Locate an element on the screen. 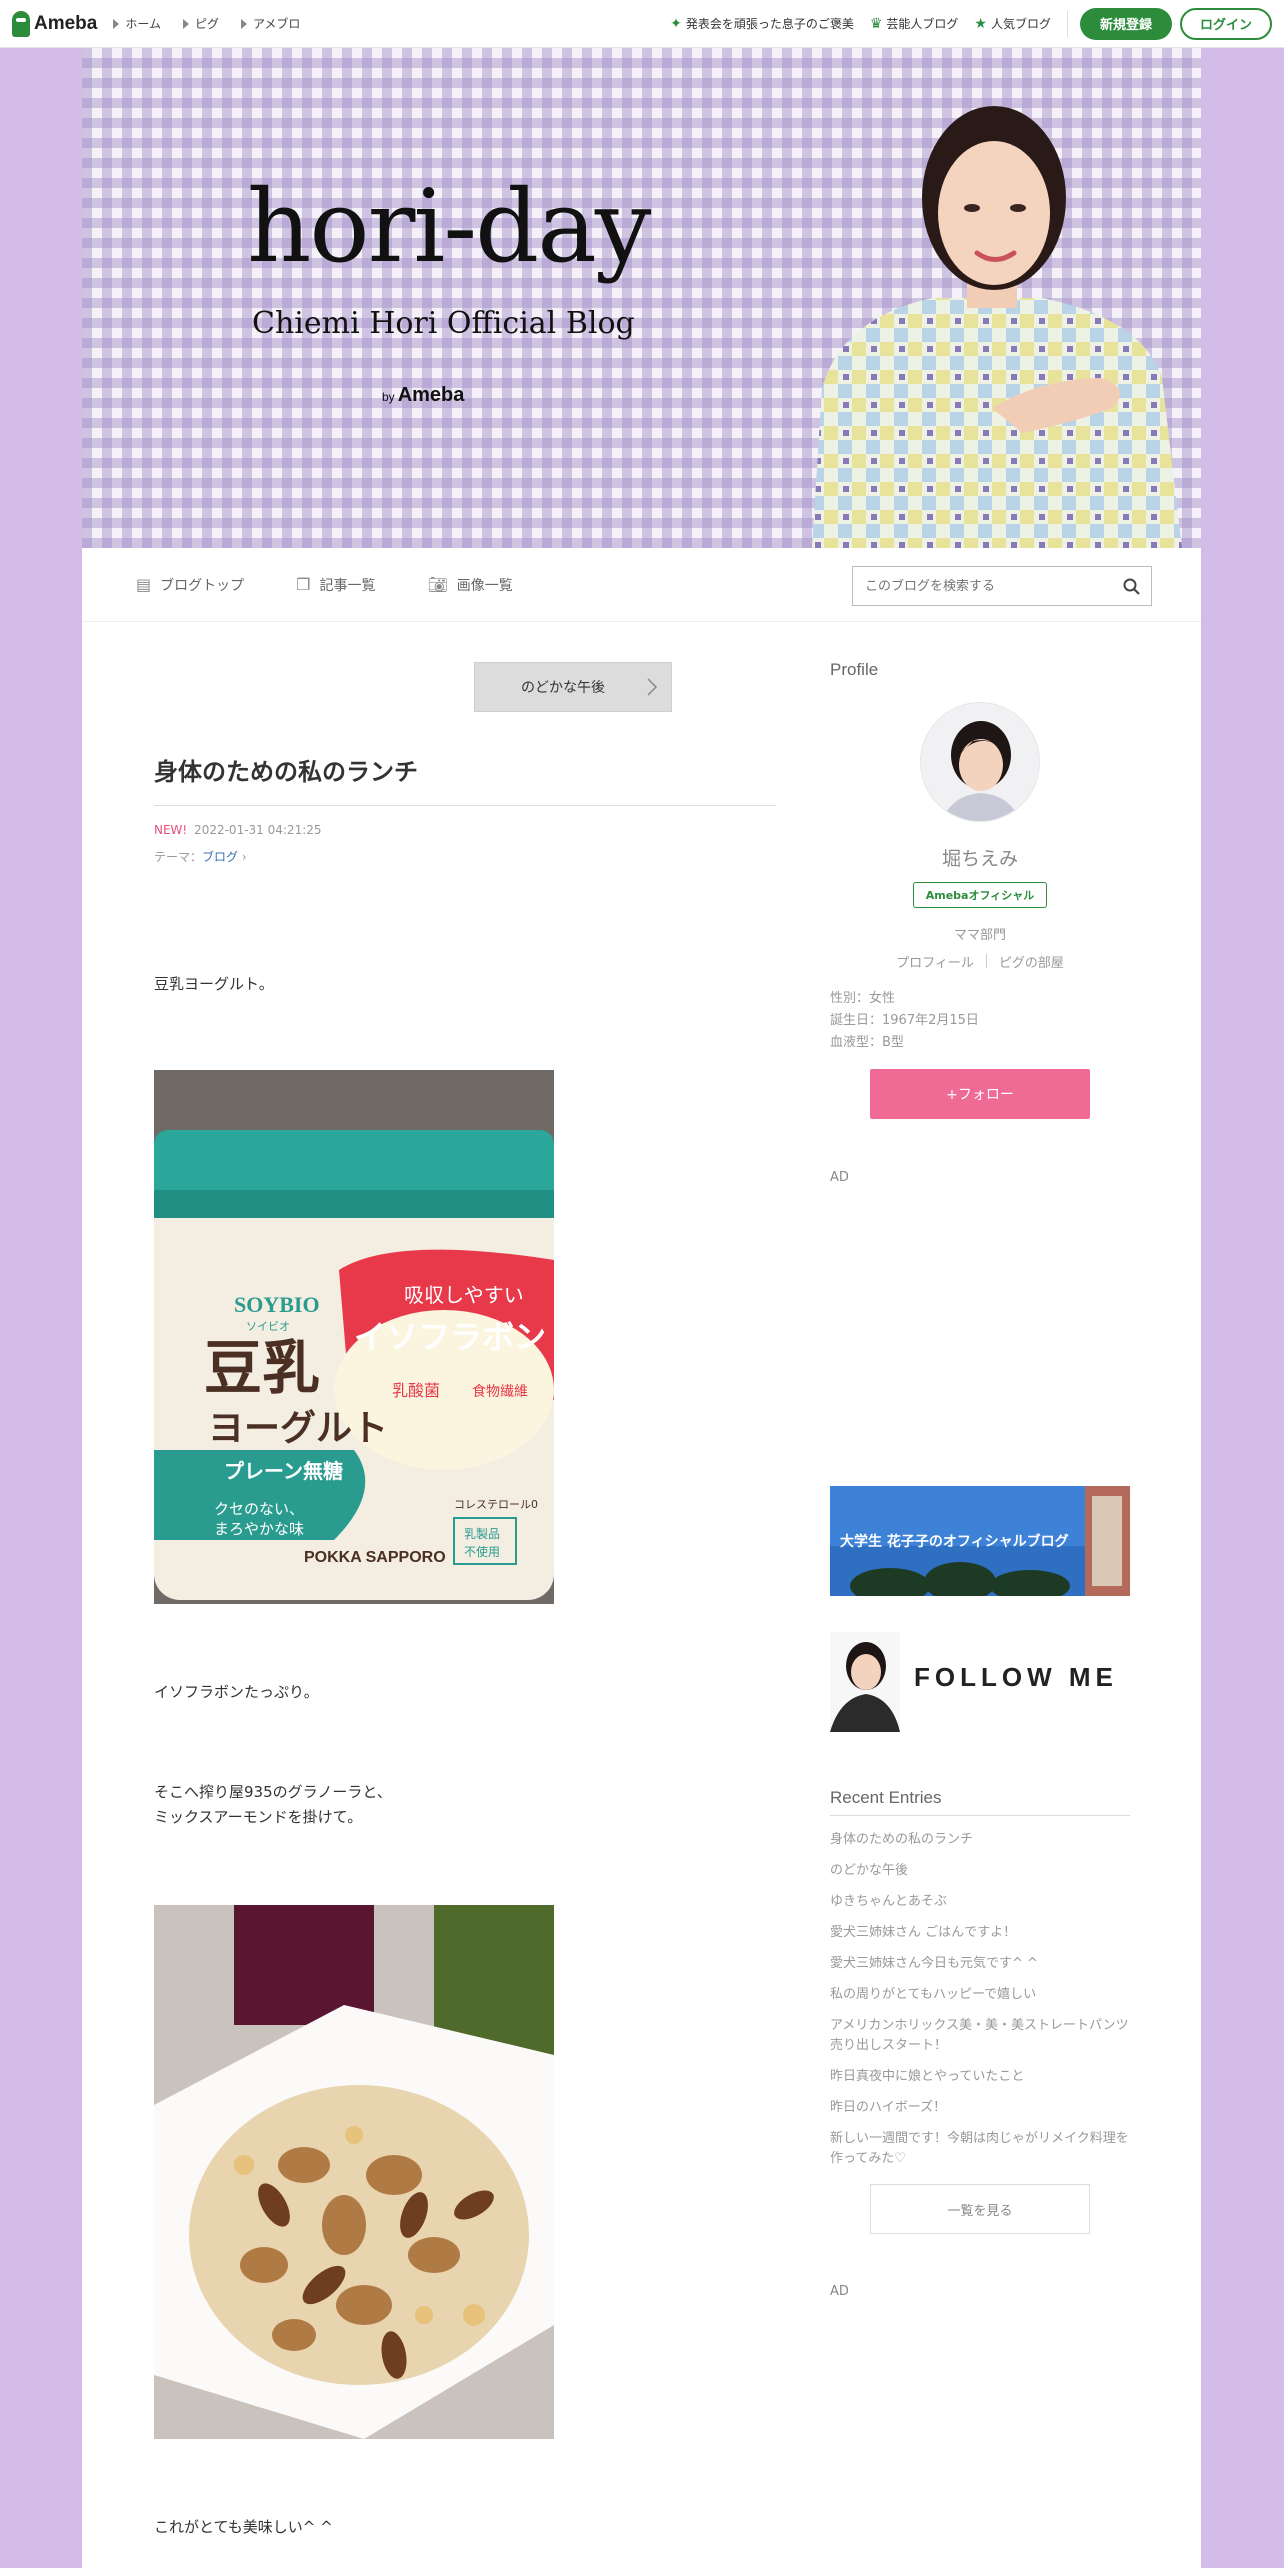  gnav-pigg-label: ピグ is located at coordinates (207, 24).